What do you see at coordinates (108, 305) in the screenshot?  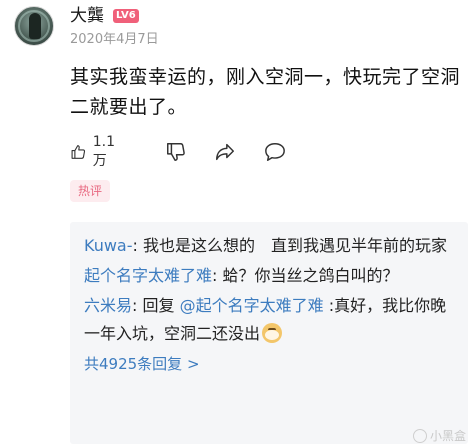 I see `reply-author: 六米易` at bounding box center [108, 305].